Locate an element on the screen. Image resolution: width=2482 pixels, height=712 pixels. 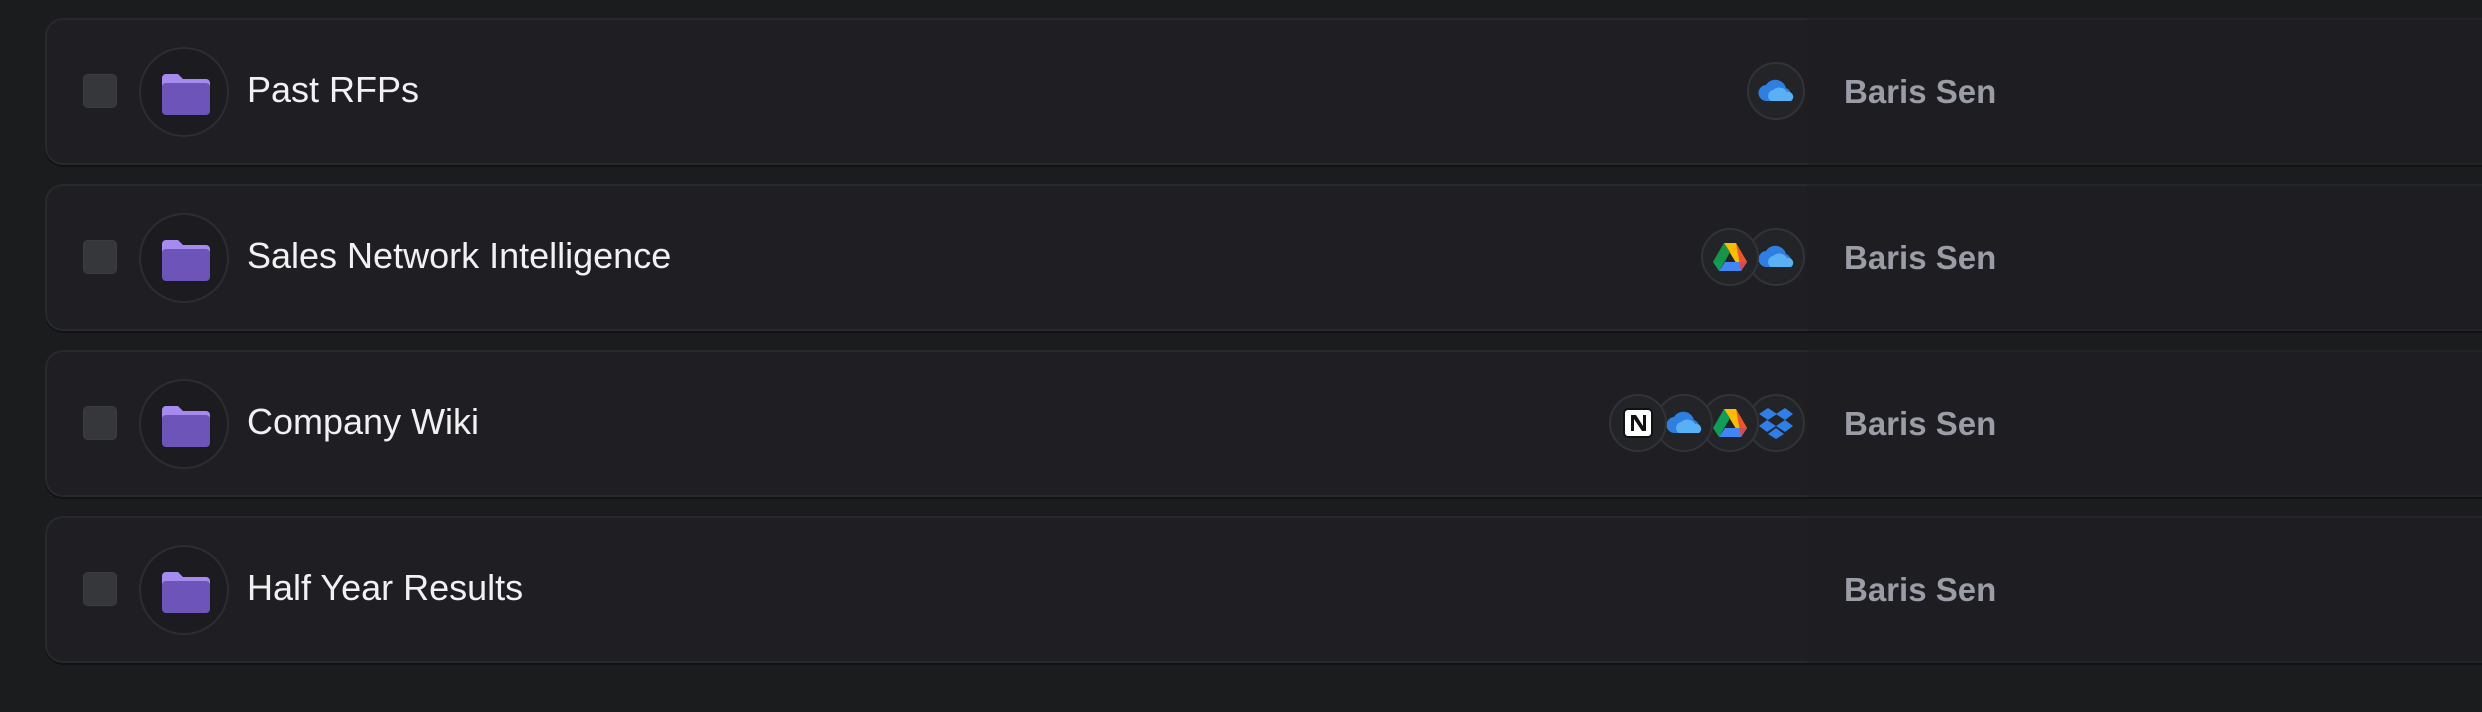
notion-icon is located at coordinates (1638, 423).